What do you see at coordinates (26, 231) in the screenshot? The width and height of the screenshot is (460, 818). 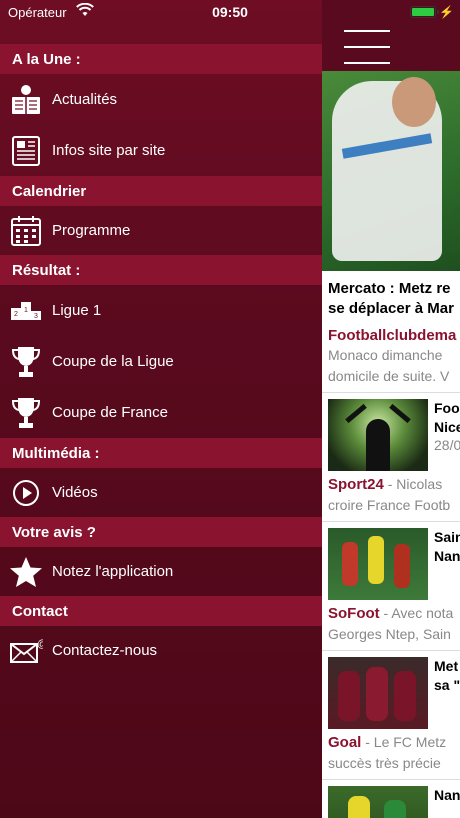 I see `calendar-icon` at bounding box center [26, 231].